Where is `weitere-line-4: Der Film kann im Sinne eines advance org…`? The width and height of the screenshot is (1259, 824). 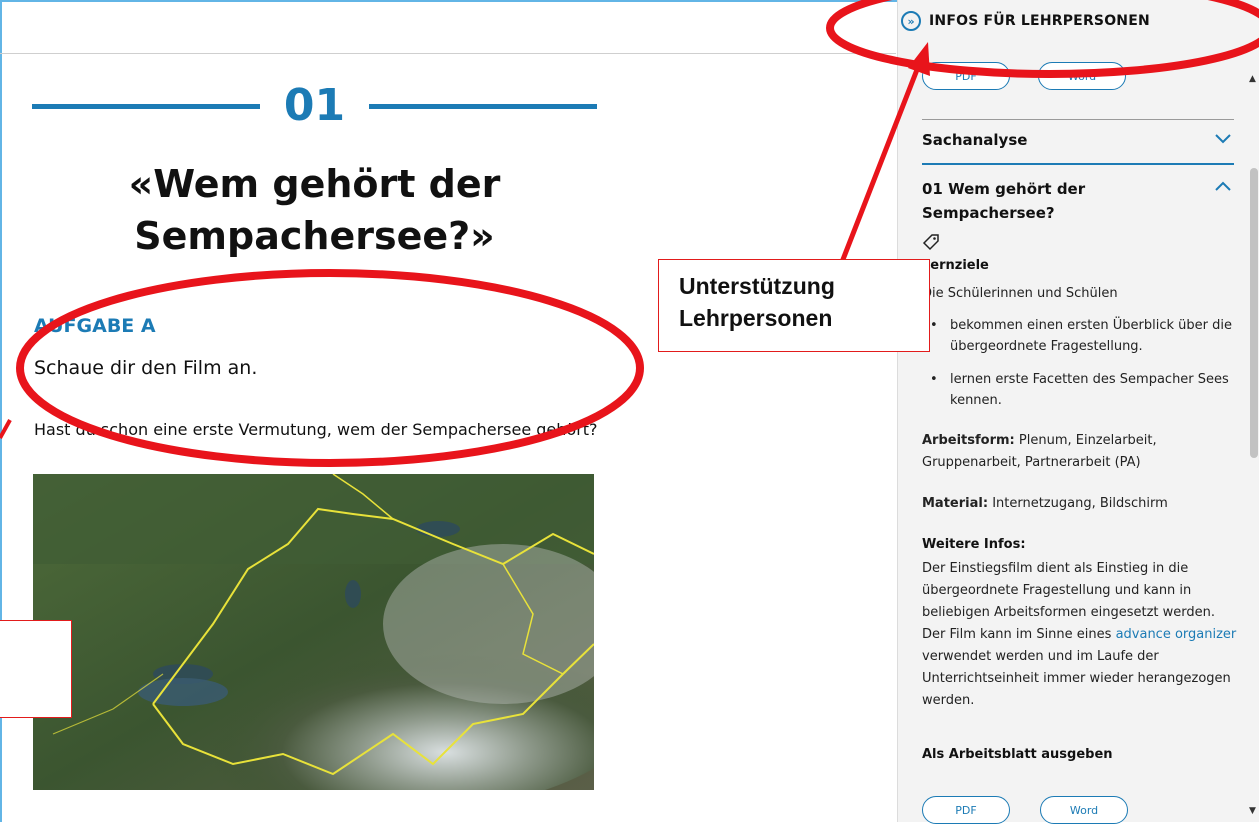
weitere-line-4: Der Film kann im Sinne eines advance org… is located at coordinates (1082, 635).